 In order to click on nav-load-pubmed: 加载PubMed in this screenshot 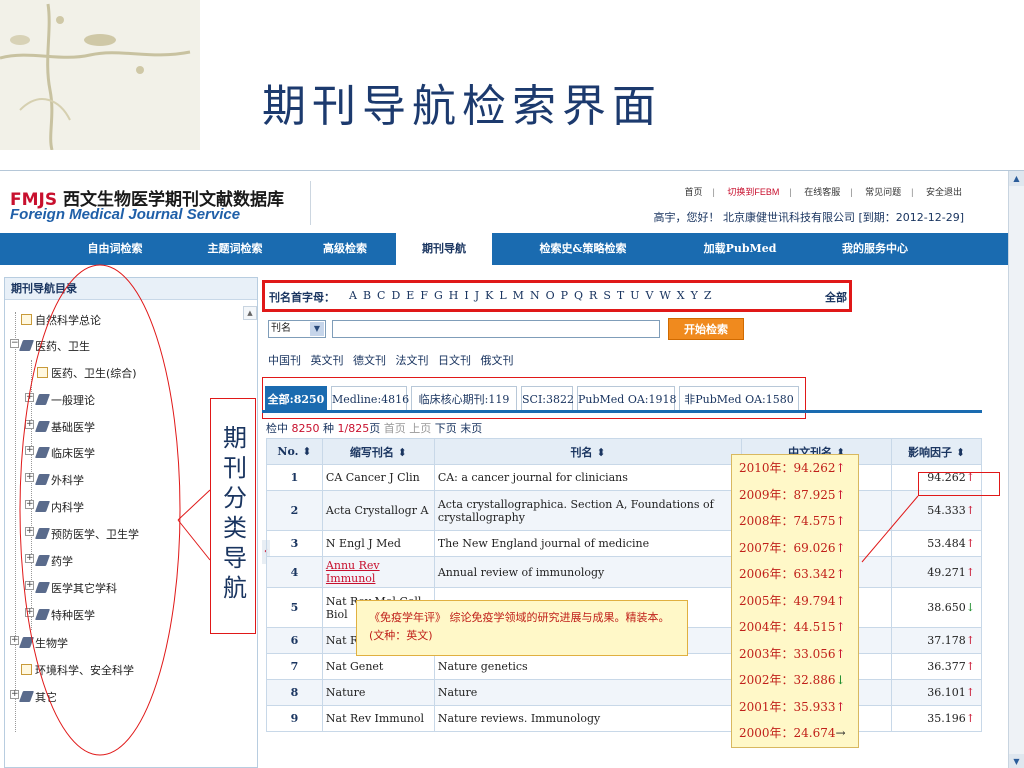, I will do `click(740, 249)`.